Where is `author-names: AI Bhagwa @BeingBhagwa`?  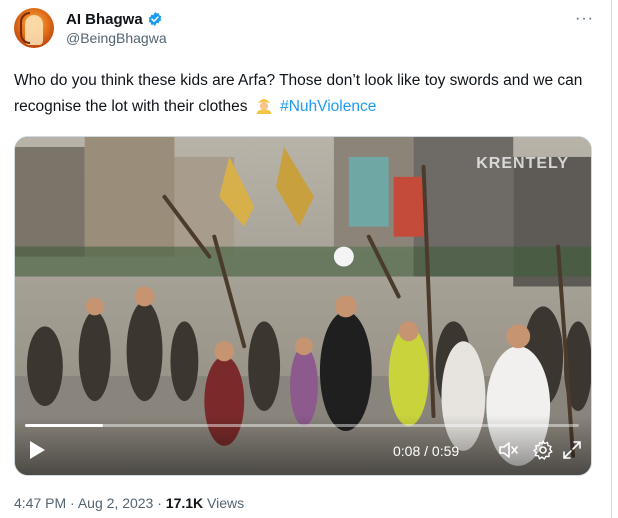
author-names: AI Bhagwa @BeingBhagwa is located at coordinates (116, 28).